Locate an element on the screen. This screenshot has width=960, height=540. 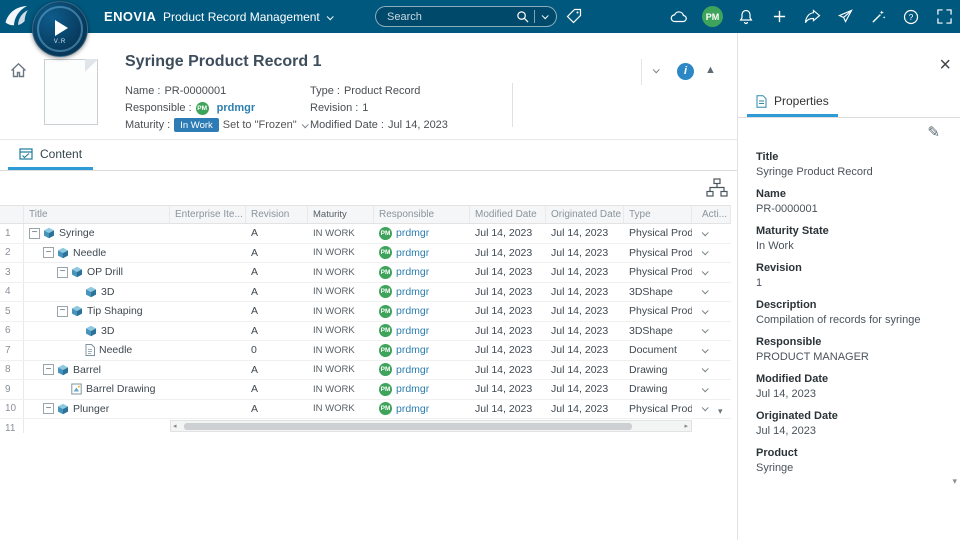
3dexperience-compass-logo: V.R is located at coordinates (60, 29).